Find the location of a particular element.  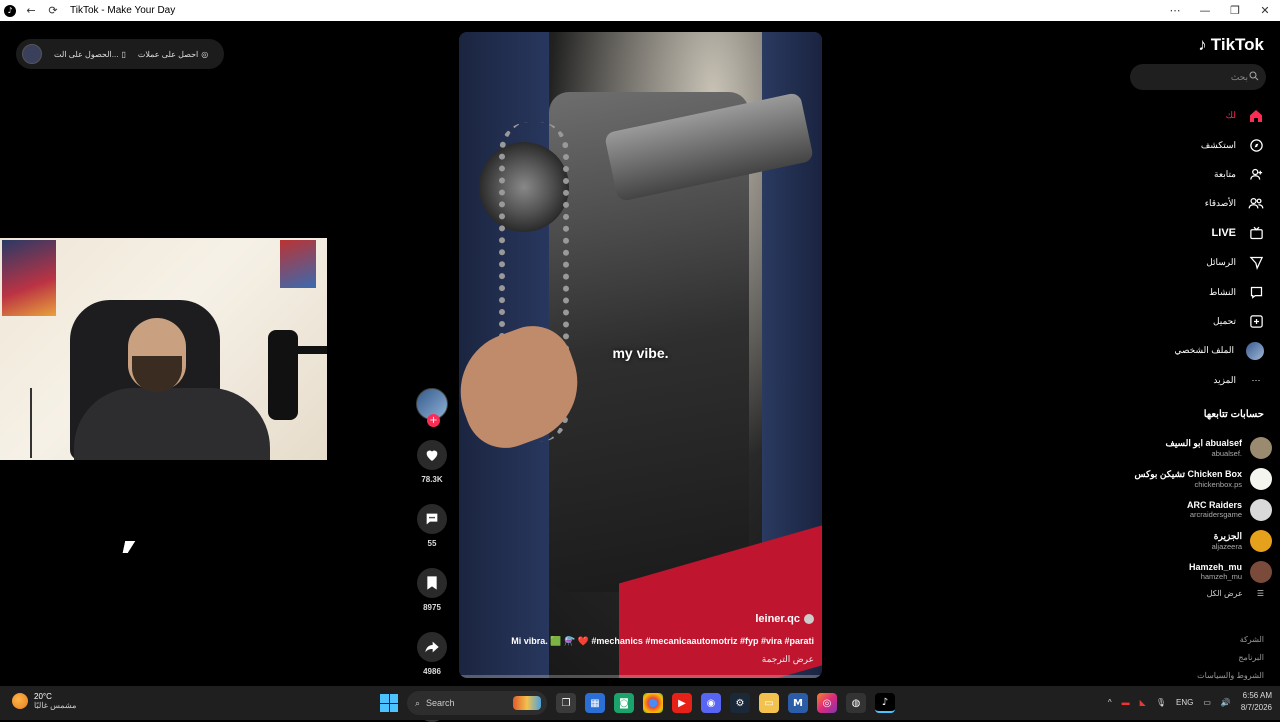

file-explorer-icon: ▭ is located at coordinates (769, 703).